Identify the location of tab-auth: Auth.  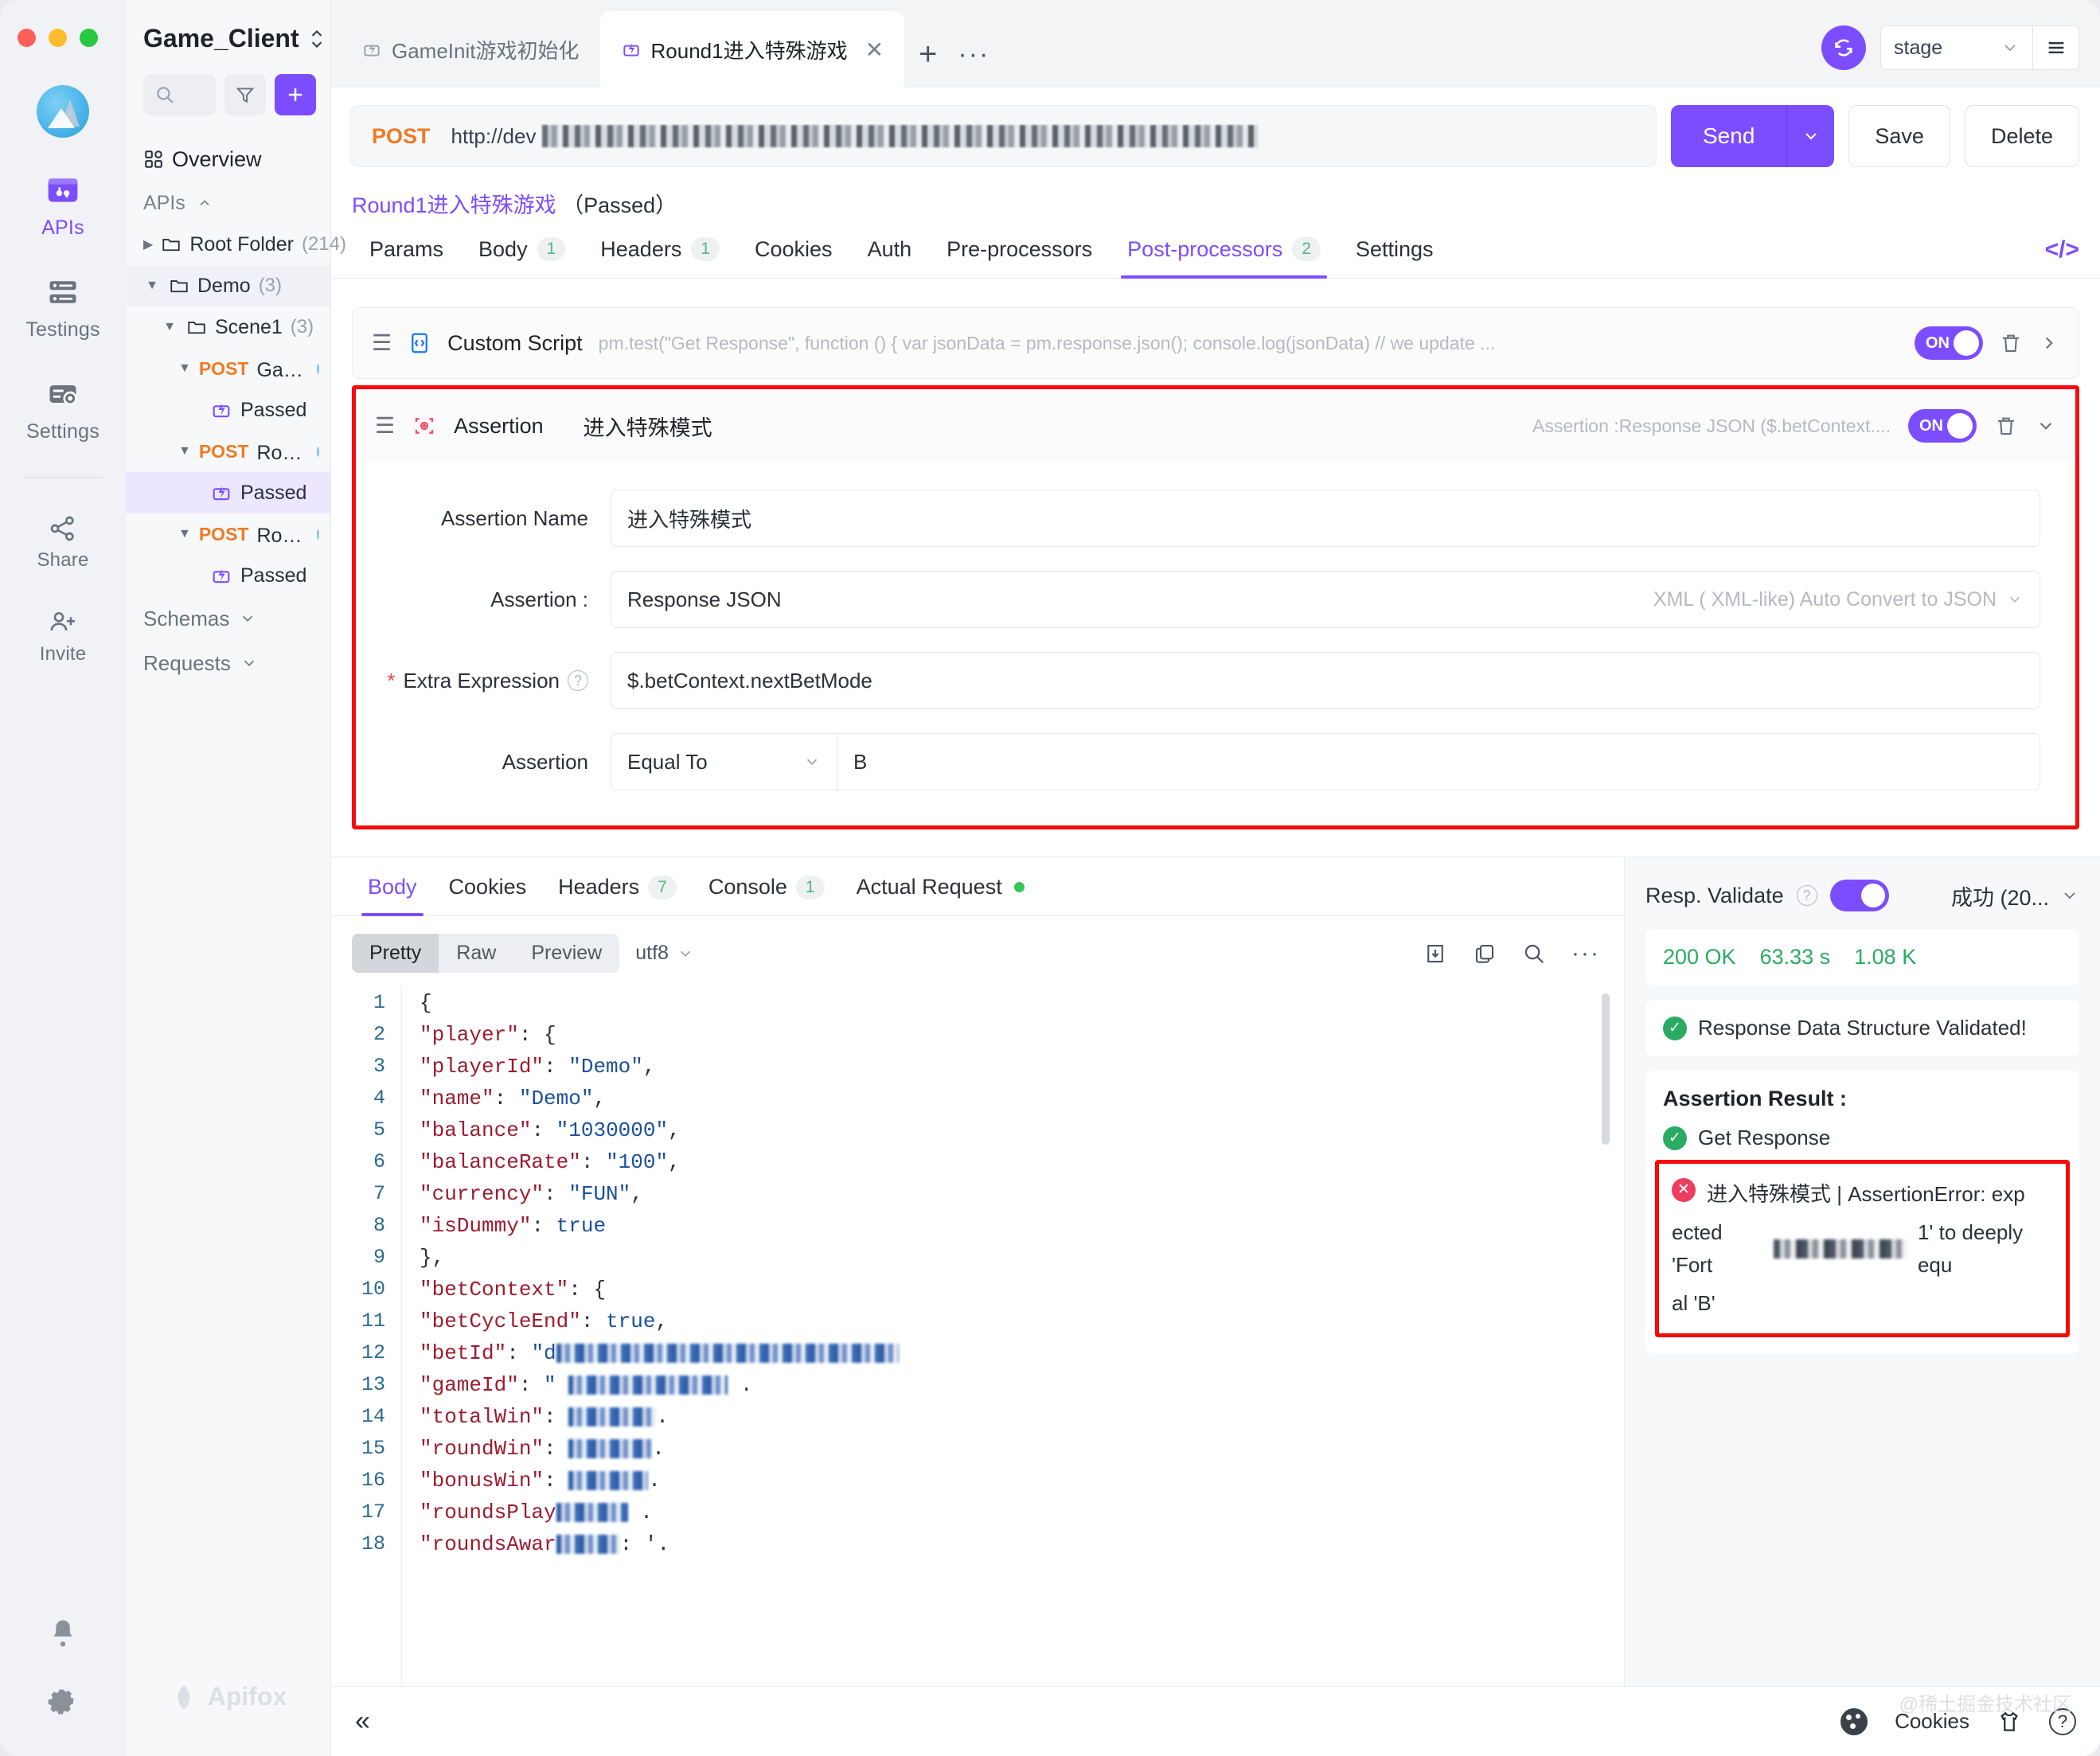
(890, 257).